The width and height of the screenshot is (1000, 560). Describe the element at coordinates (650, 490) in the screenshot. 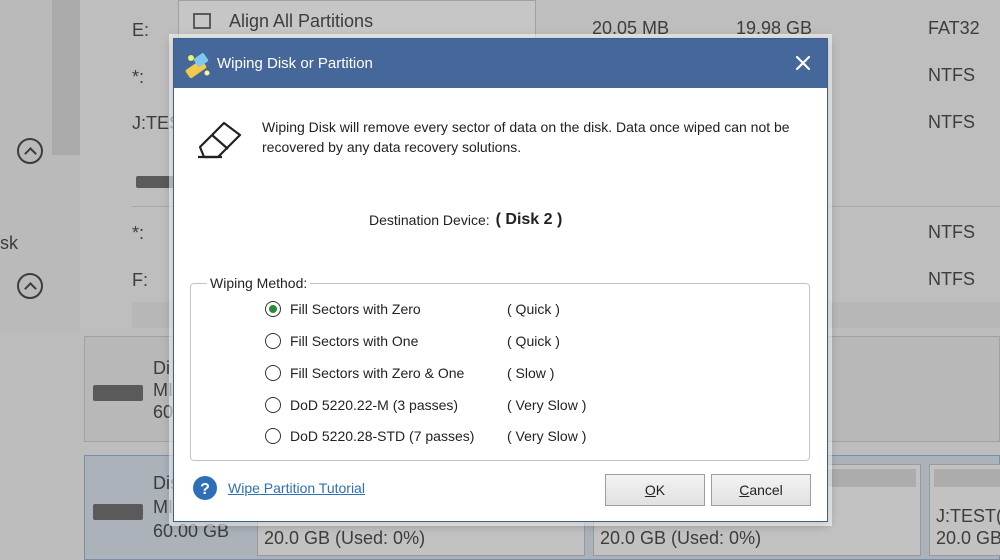

I see `ok-mnemonic: O` at that location.